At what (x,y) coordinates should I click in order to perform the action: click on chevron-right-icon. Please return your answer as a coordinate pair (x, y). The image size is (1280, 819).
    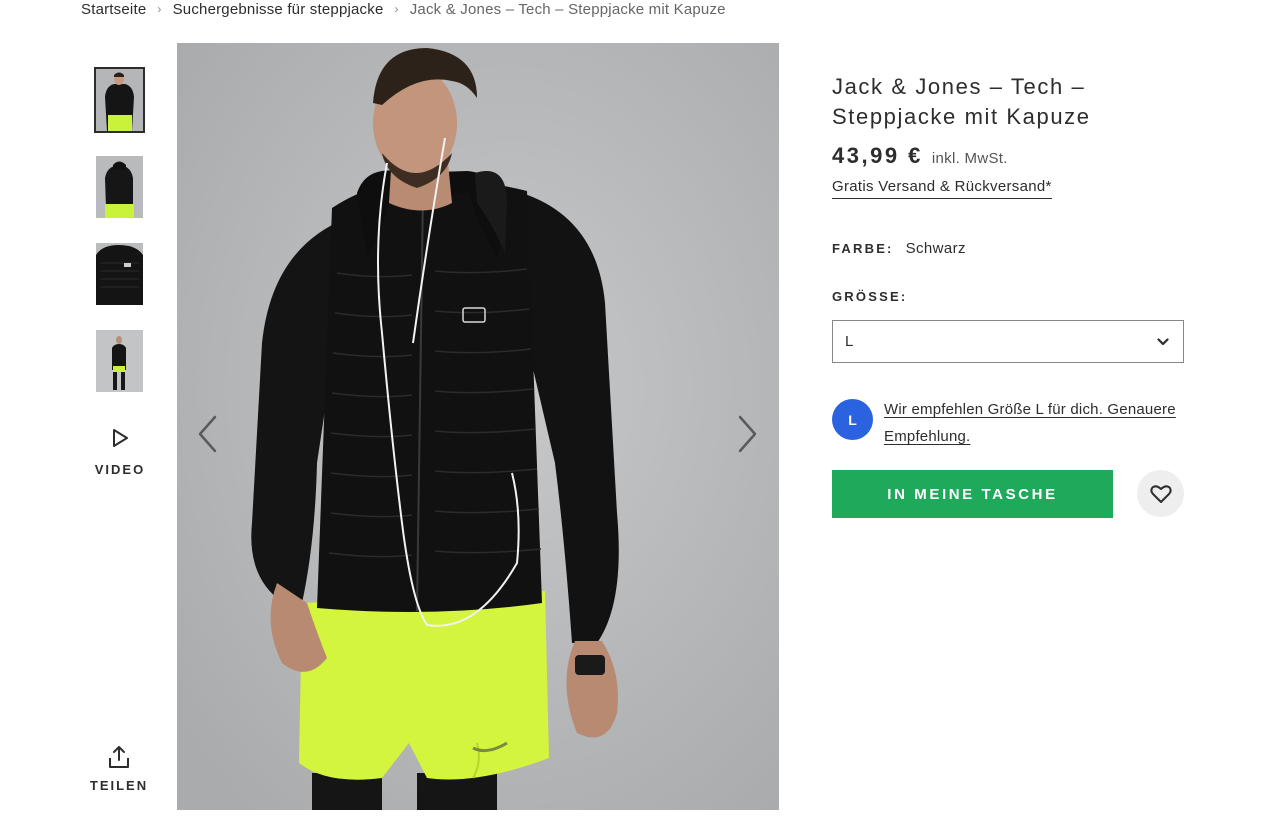
    Looking at the image, I should click on (747, 434).